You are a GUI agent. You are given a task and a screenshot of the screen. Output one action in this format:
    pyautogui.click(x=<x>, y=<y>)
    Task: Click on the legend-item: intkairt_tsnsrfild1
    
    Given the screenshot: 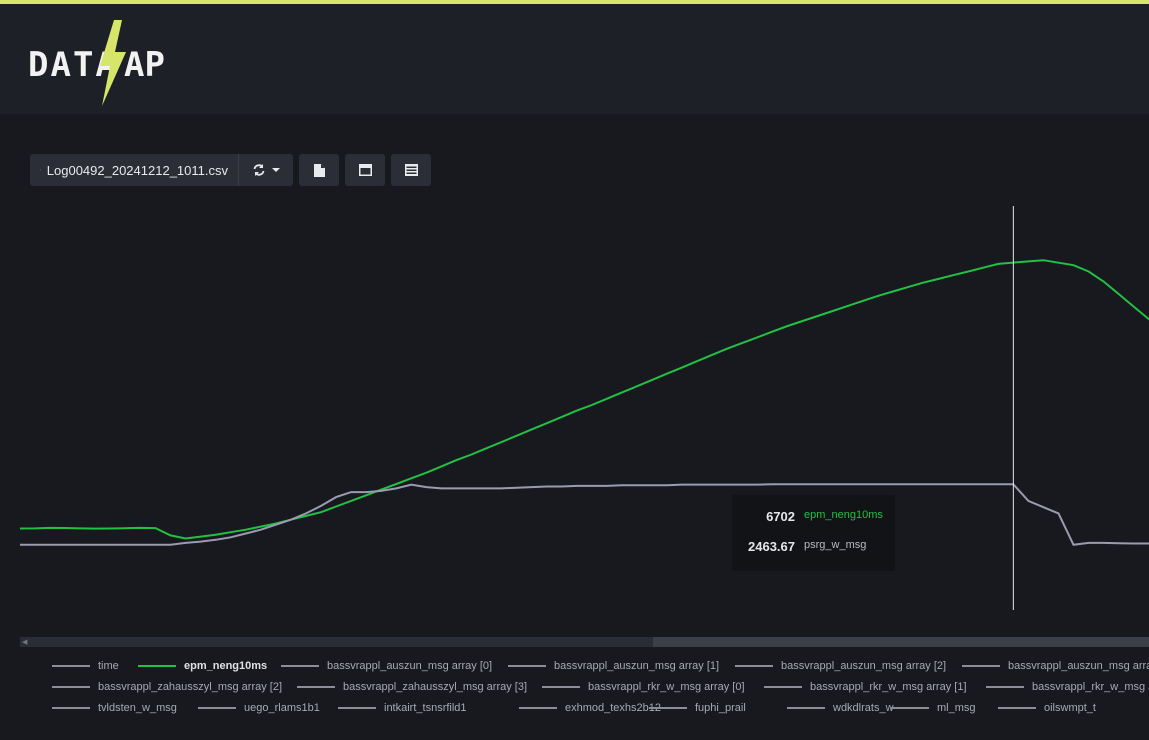 What is the action you would take?
    pyautogui.click(x=402, y=708)
    